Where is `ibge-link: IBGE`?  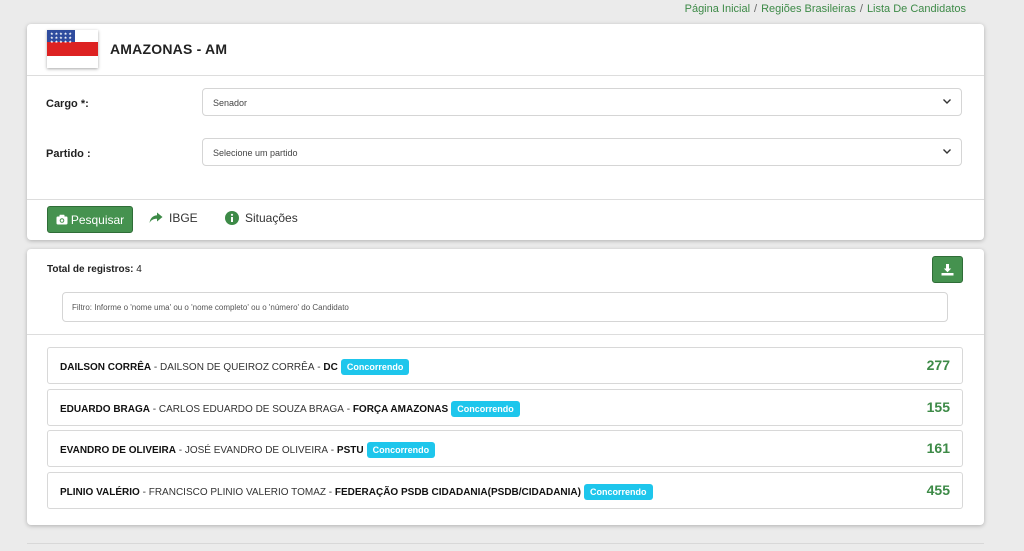 ibge-link: IBGE is located at coordinates (173, 218).